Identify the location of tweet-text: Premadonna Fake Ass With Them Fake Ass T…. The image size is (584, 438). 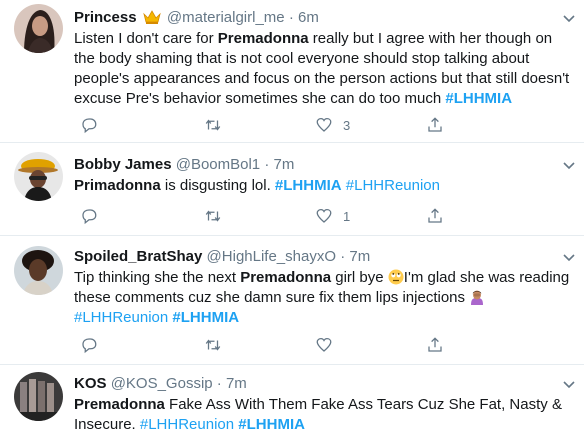
(324, 415).